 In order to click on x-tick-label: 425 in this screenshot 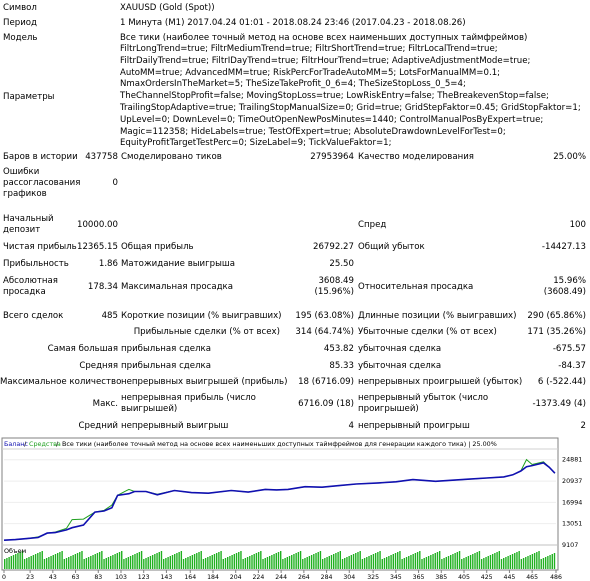, I will do `click(487, 577)`.